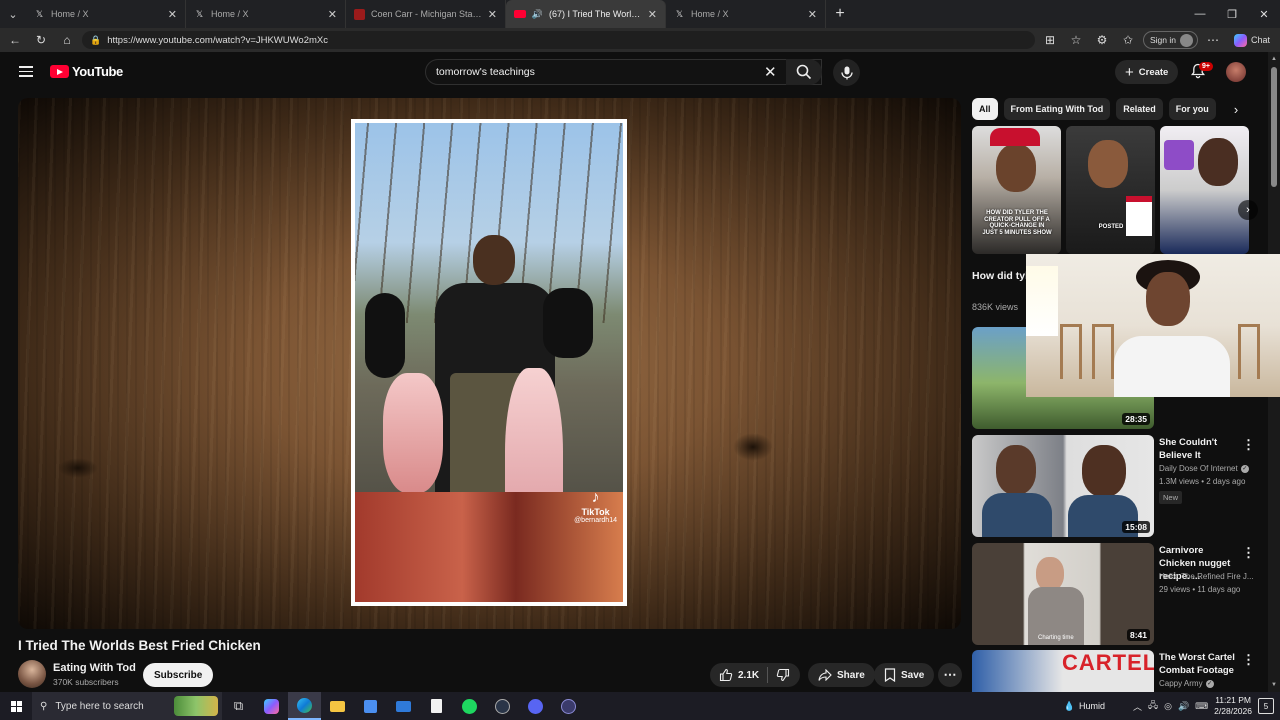 The width and height of the screenshot is (1280, 720). I want to click on channel-row: Daily Dose Of Internet ✓, so click(1204, 468).